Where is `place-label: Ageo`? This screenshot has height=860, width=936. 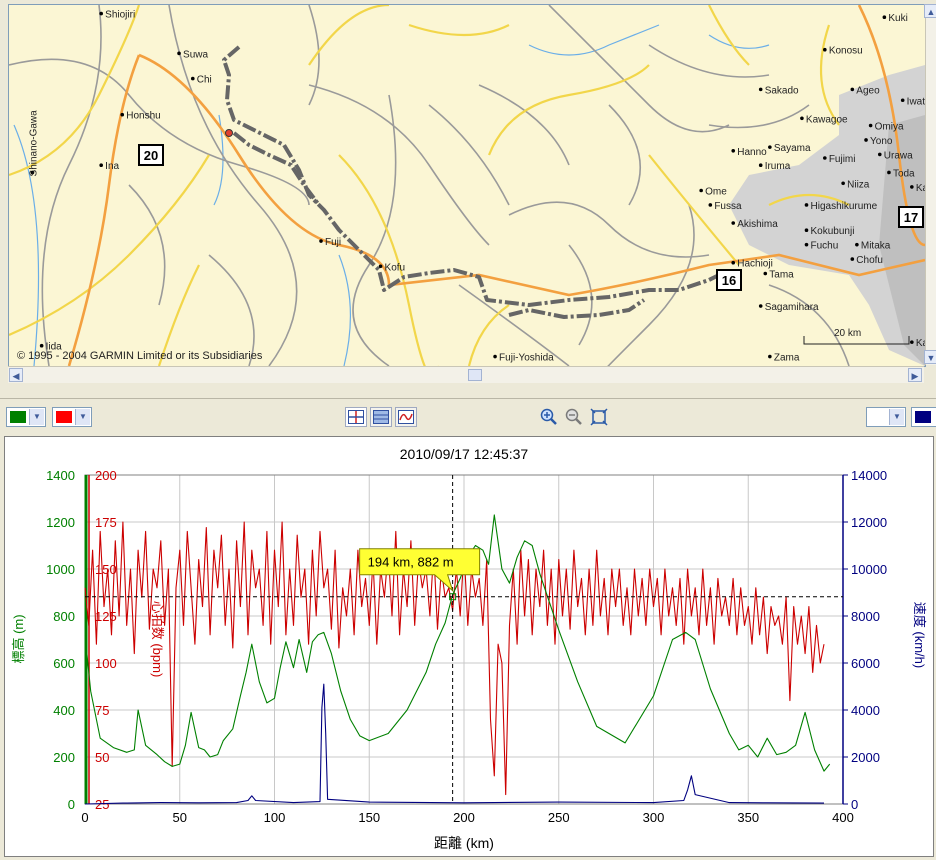 place-label: Ageo is located at coordinates (868, 90).